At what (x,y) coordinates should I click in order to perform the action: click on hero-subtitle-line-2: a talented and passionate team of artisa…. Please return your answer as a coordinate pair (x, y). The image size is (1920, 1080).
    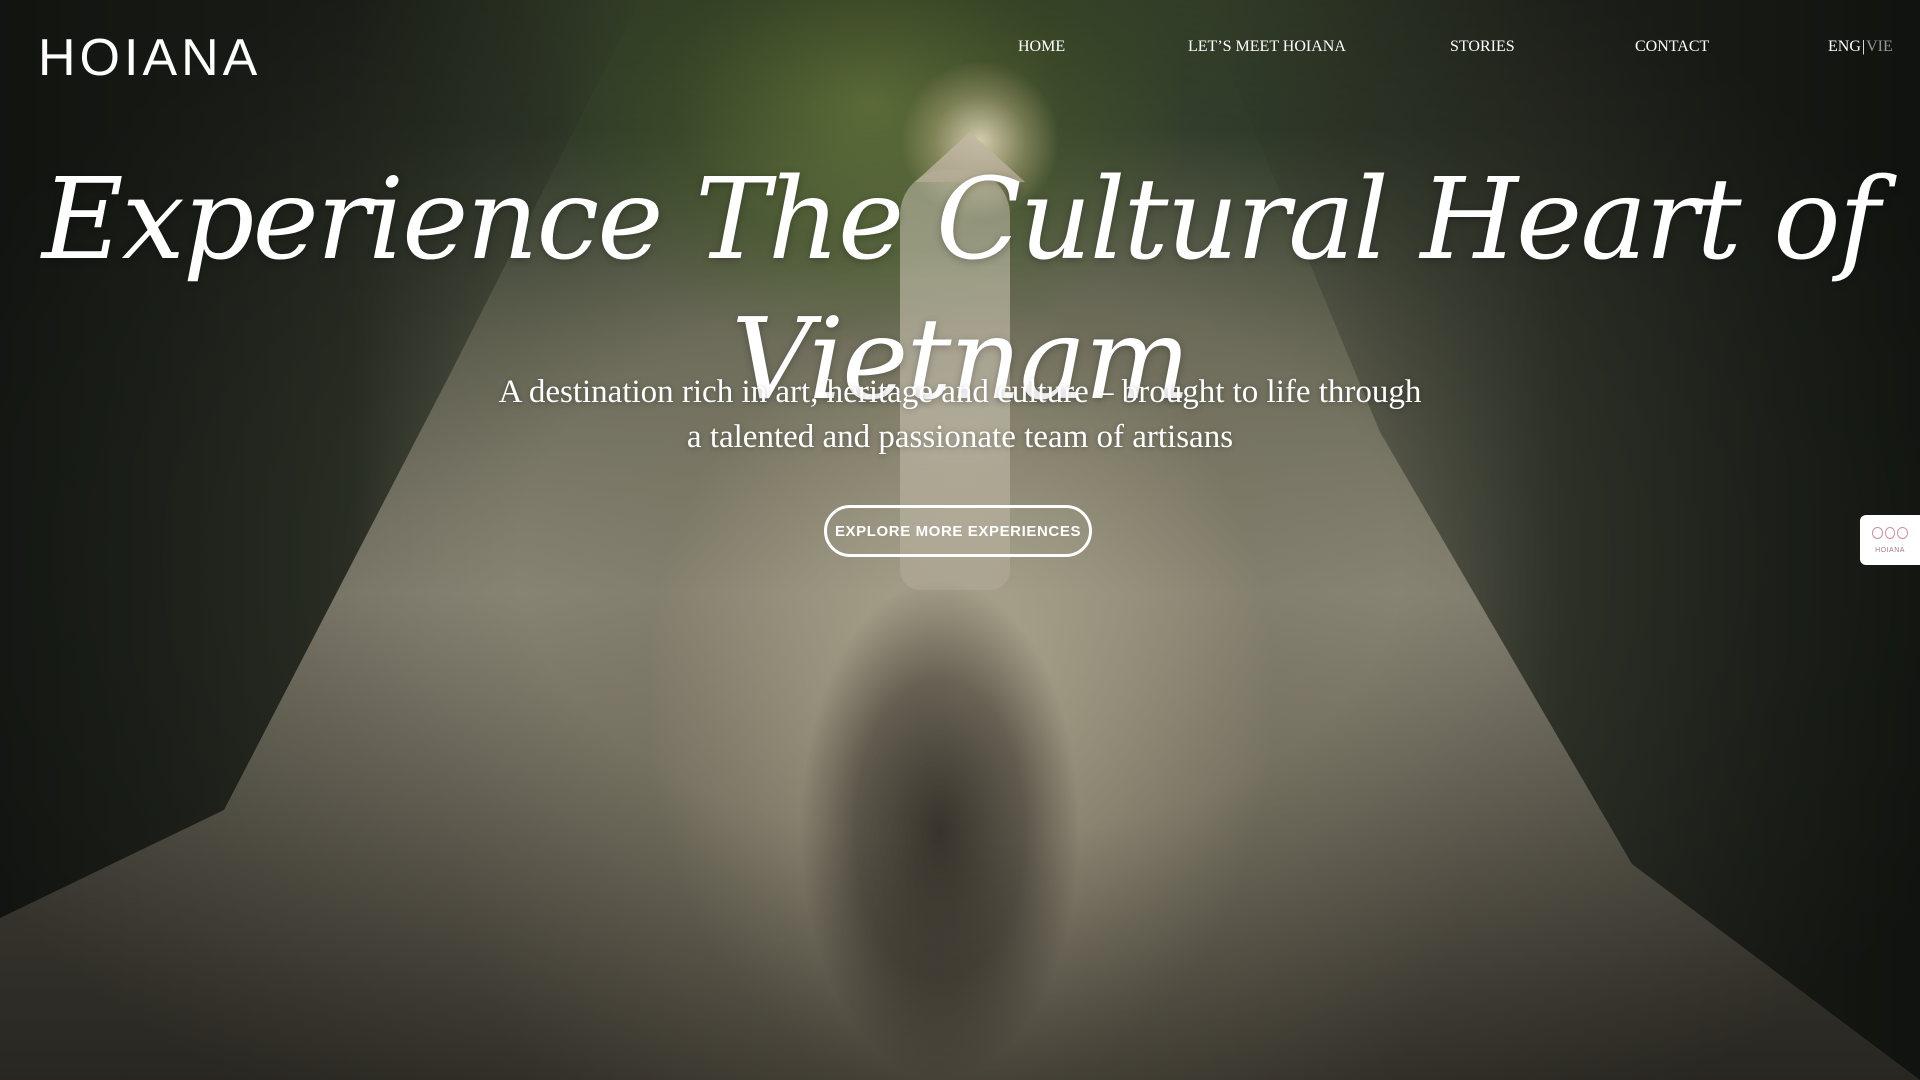
    Looking at the image, I should click on (960, 437).